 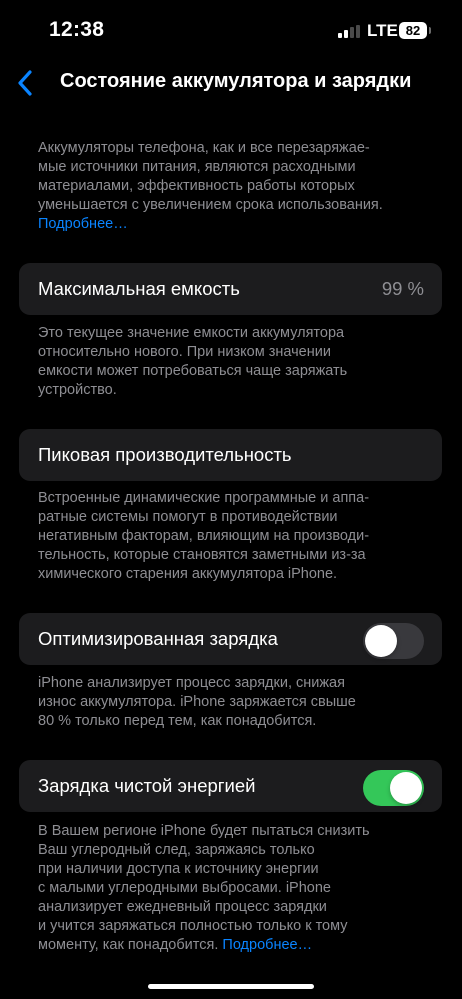 I want to click on max-capacity-row: Максимальная емкость 99 %, so click(x=230, y=289).